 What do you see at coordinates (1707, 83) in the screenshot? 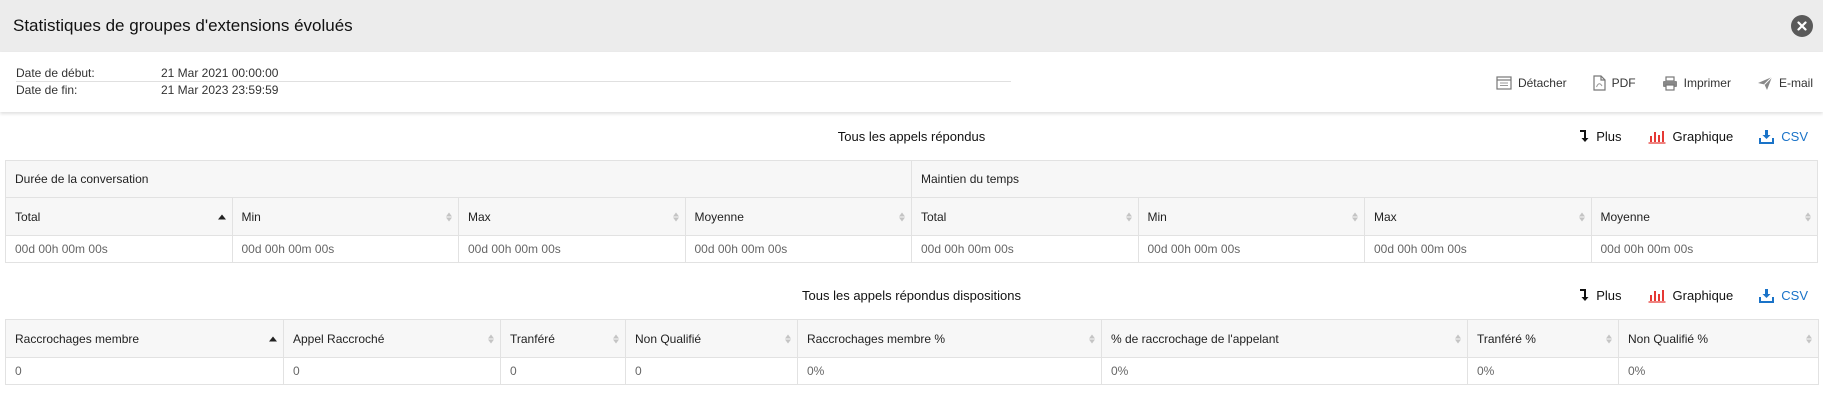
I see `print-label: Imprimer` at bounding box center [1707, 83].